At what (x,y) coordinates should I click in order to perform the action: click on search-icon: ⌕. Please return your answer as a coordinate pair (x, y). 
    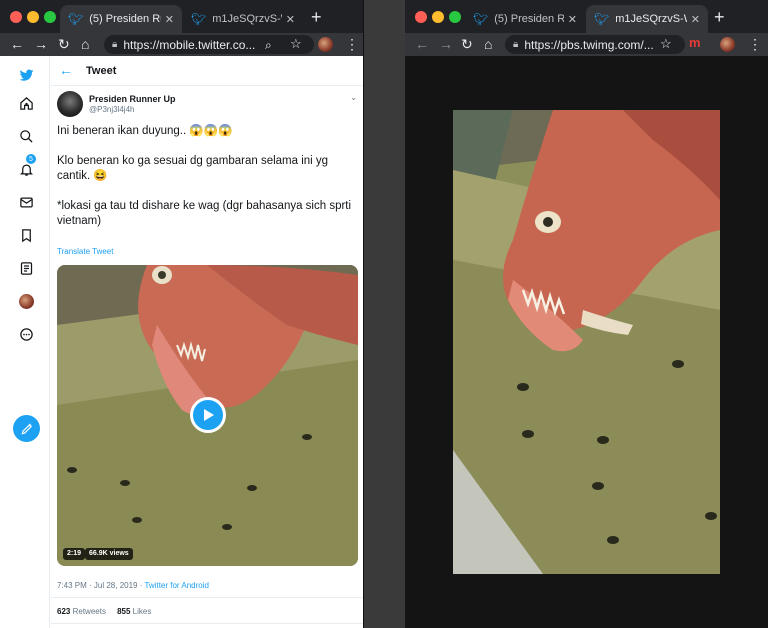
    Looking at the image, I should click on (268, 45).